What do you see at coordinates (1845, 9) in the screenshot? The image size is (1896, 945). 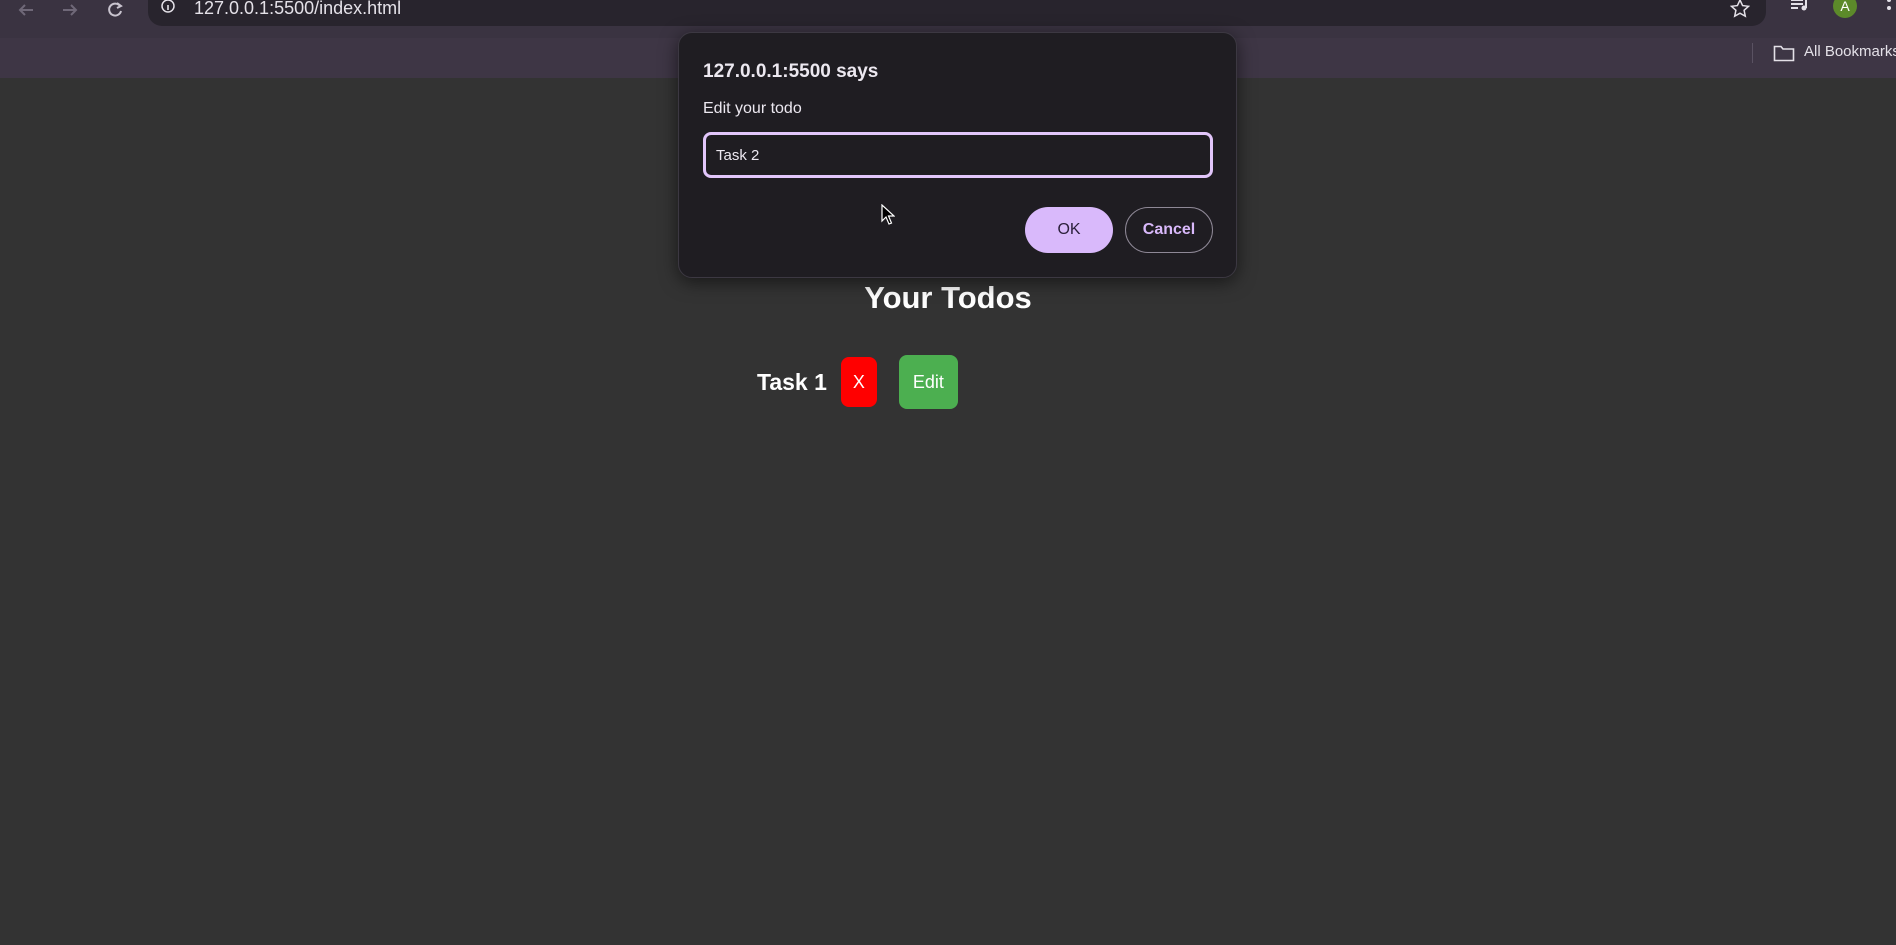 I see `profile-avatar: A` at bounding box center [1845, 9].